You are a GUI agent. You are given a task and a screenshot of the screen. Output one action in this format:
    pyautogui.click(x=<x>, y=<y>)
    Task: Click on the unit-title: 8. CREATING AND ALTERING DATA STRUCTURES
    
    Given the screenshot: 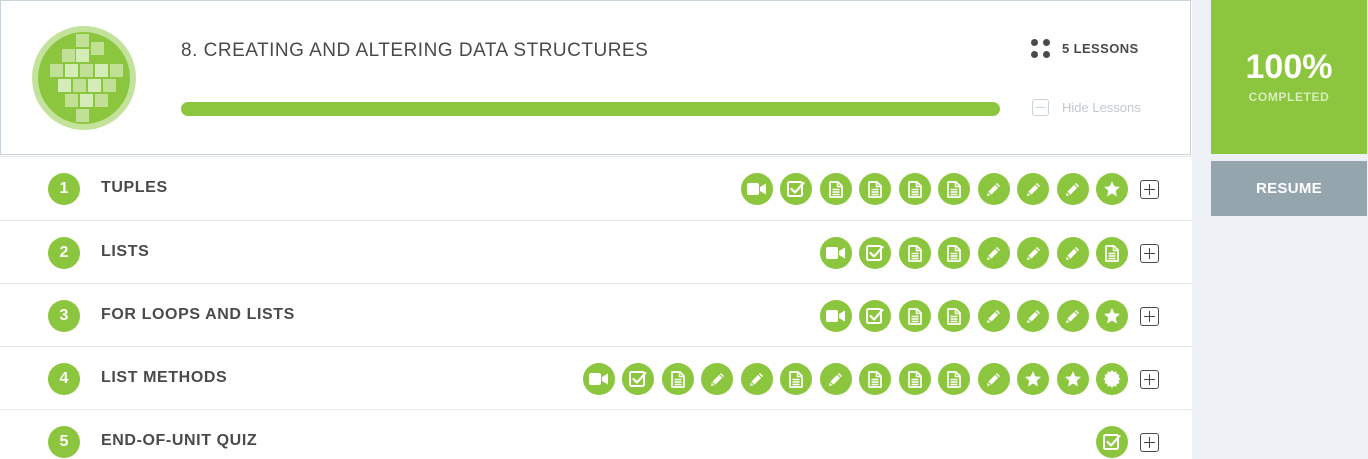 What is the action you would take?
    pyautogui.click(x=415, y=50)
    